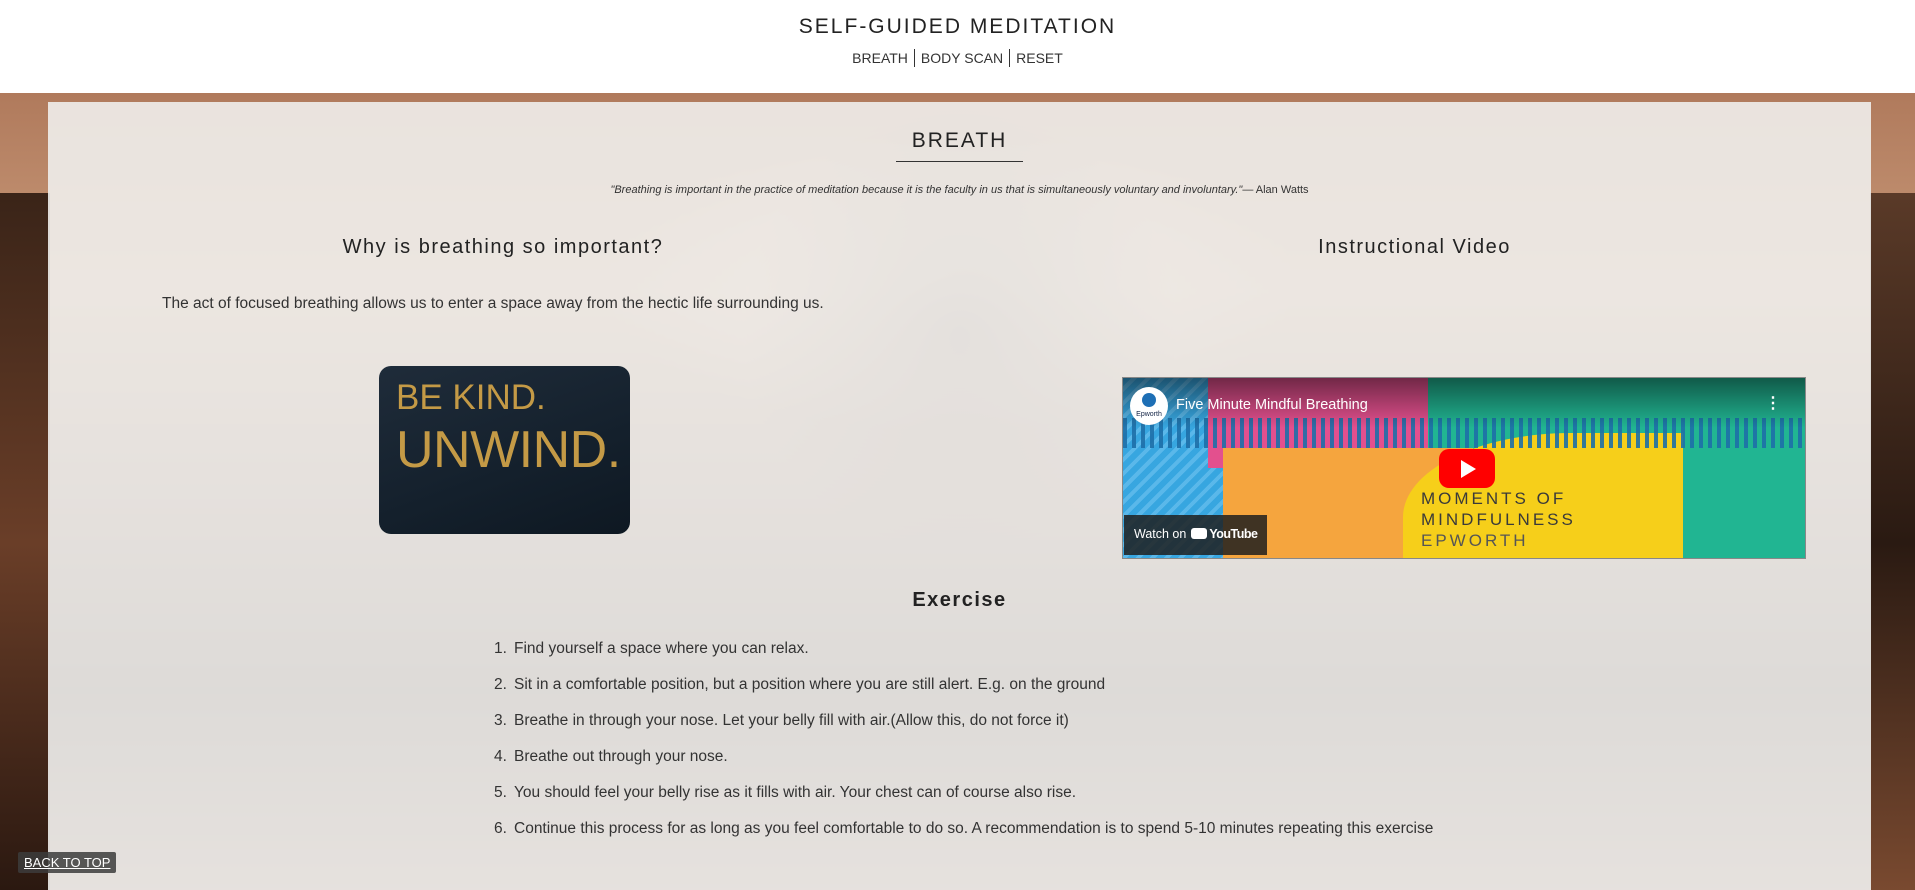  I want to click on video-title: Five Minute Mindful Breathing, so click(1272, 405).